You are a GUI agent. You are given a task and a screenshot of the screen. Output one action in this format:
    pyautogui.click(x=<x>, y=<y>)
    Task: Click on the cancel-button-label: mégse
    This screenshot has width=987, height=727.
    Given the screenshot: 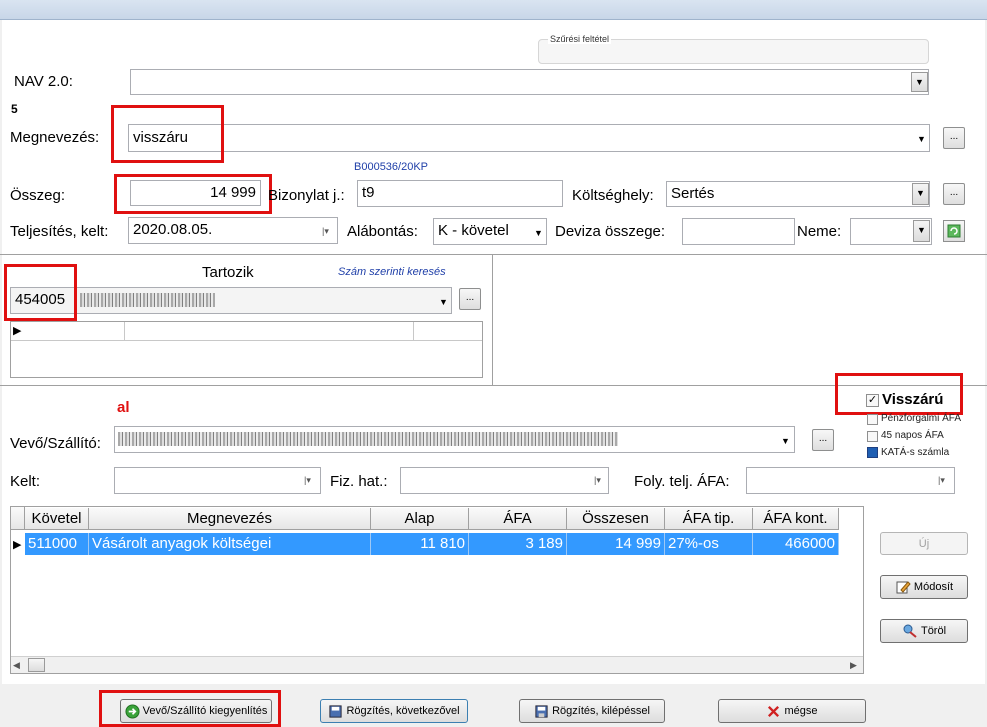 What is the action you would take?
    pyautogui.click(x=801, y=711)
    